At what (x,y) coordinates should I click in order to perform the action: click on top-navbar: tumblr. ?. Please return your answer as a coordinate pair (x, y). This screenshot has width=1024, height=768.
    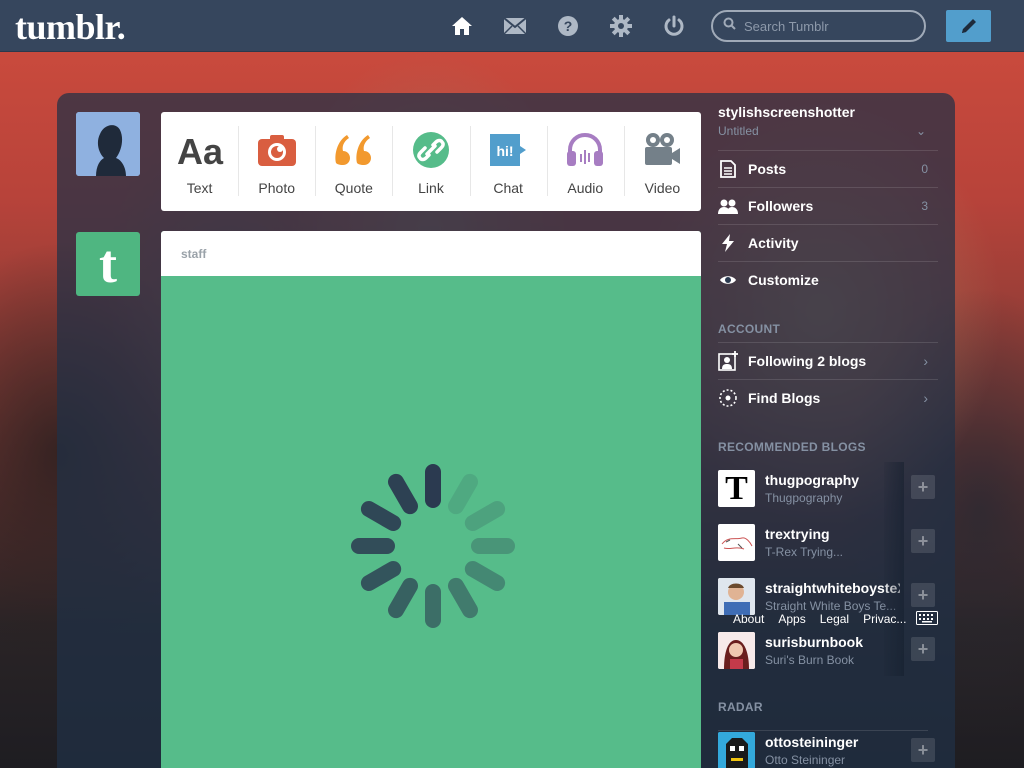
    Looking at the image, I should click on (512, 26).